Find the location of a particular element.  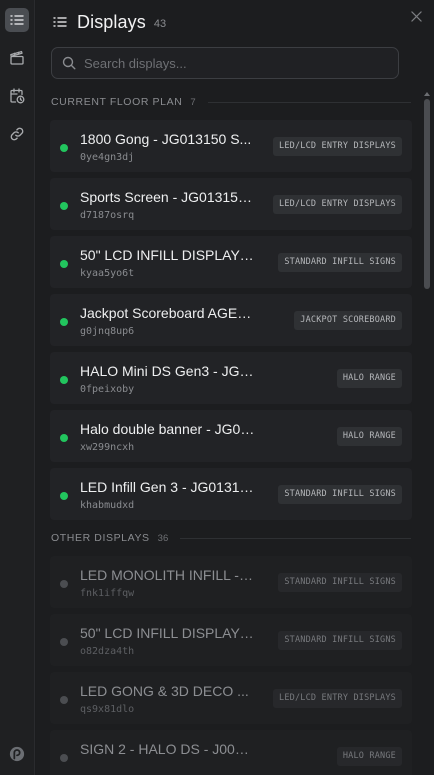

scroll-up-icon is located at coordinates (427, 94).